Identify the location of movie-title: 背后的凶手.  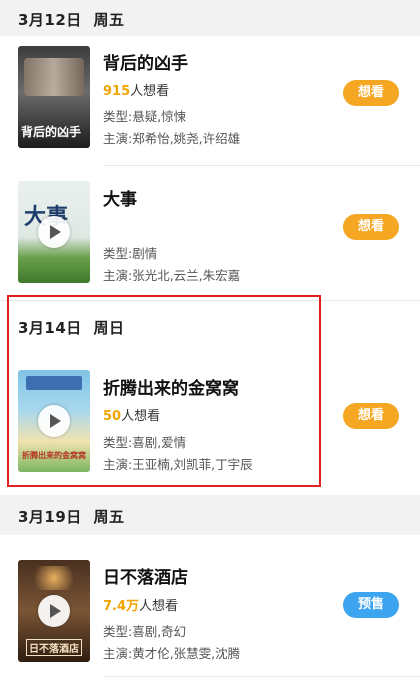
(145, 61).